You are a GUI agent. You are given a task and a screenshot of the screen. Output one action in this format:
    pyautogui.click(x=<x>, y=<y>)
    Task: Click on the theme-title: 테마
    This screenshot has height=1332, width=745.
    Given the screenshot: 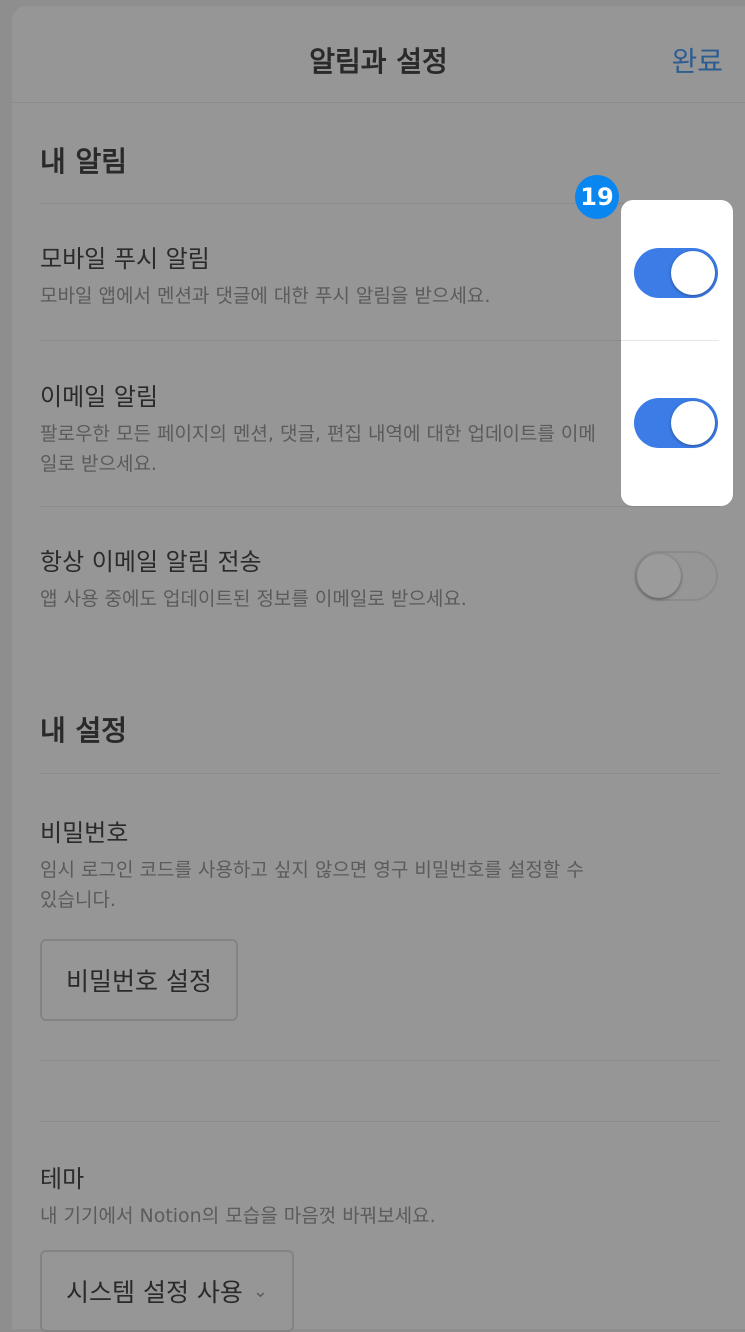 What is the action you would take?
    pyautogui.click(x=62, y=1179)
    